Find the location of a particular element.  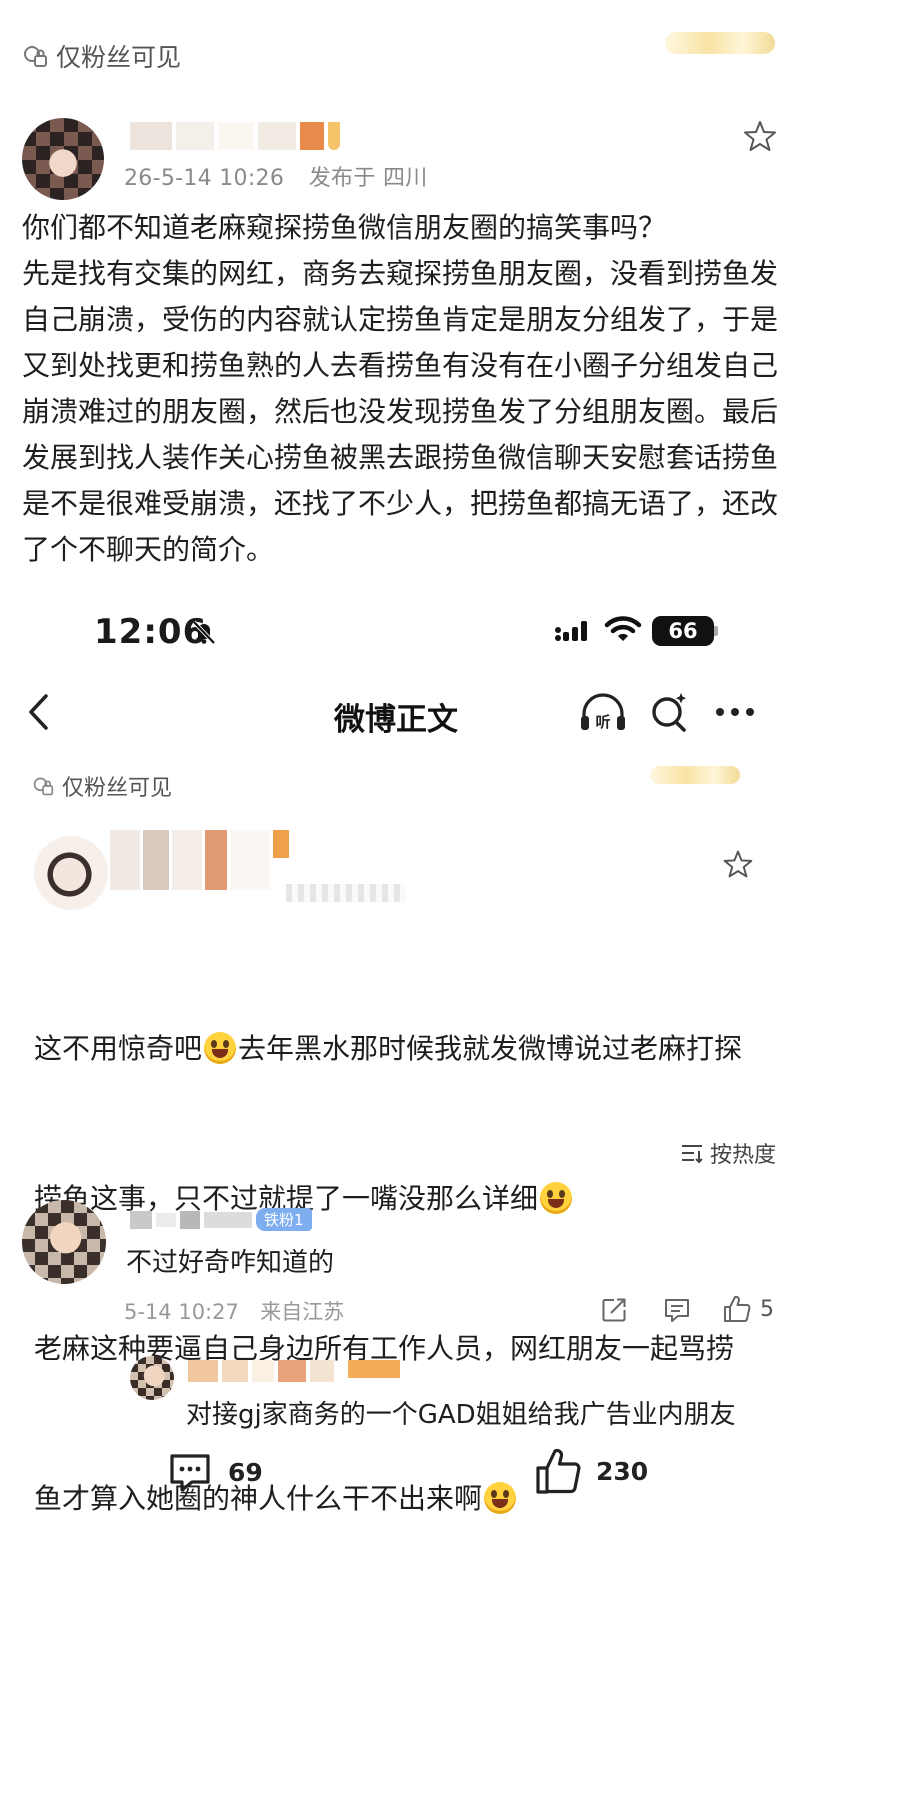

commenter-name-row: 铁粉1 is located at coordinates (221, 1219).